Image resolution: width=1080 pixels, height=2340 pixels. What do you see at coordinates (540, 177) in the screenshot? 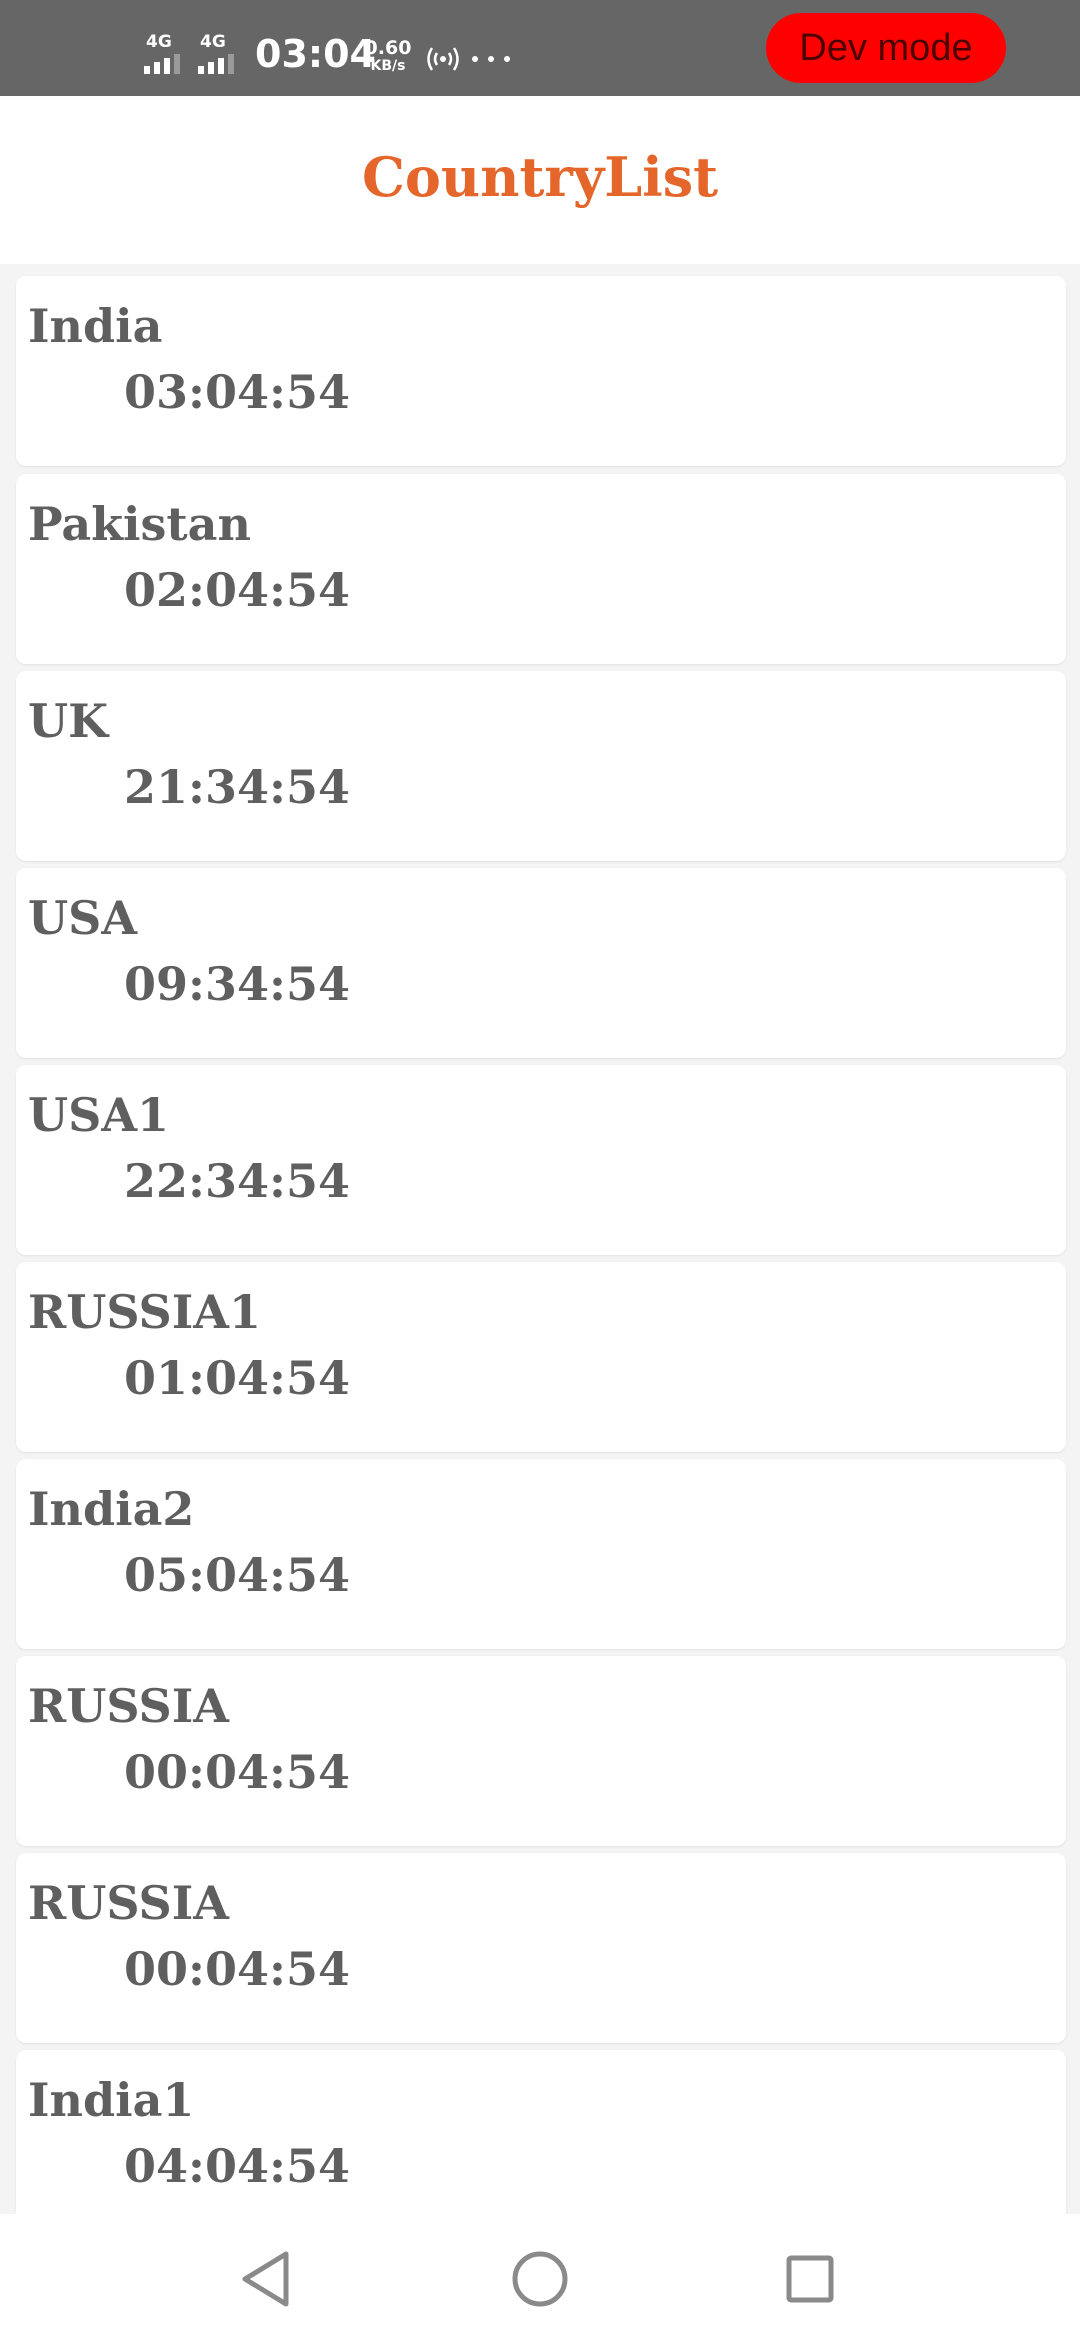
I see `page-title: CountryList` at bounding box center [540, 177].